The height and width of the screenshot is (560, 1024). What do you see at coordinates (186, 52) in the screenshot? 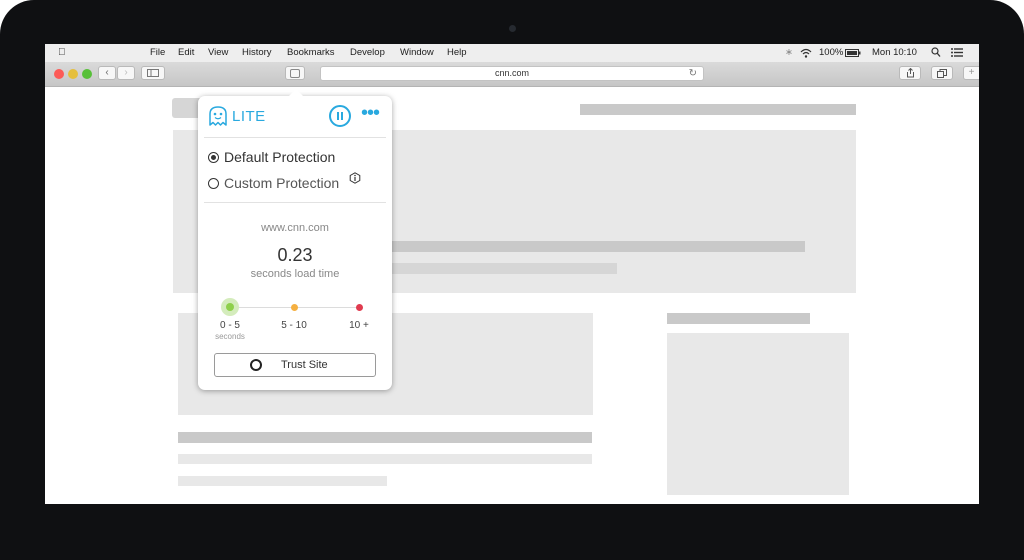
I see `menu-edit: Edit` at bounding box center [186, 52].